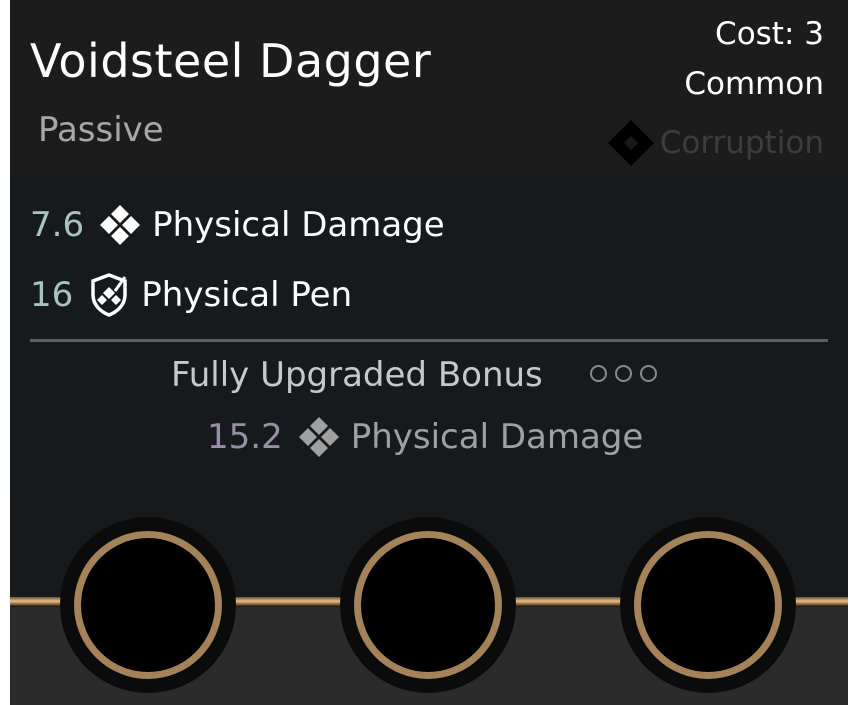  Describe the element at coordinates (769, 34) in the screenshot. I see `item-cost: Cost: 3` at that location.